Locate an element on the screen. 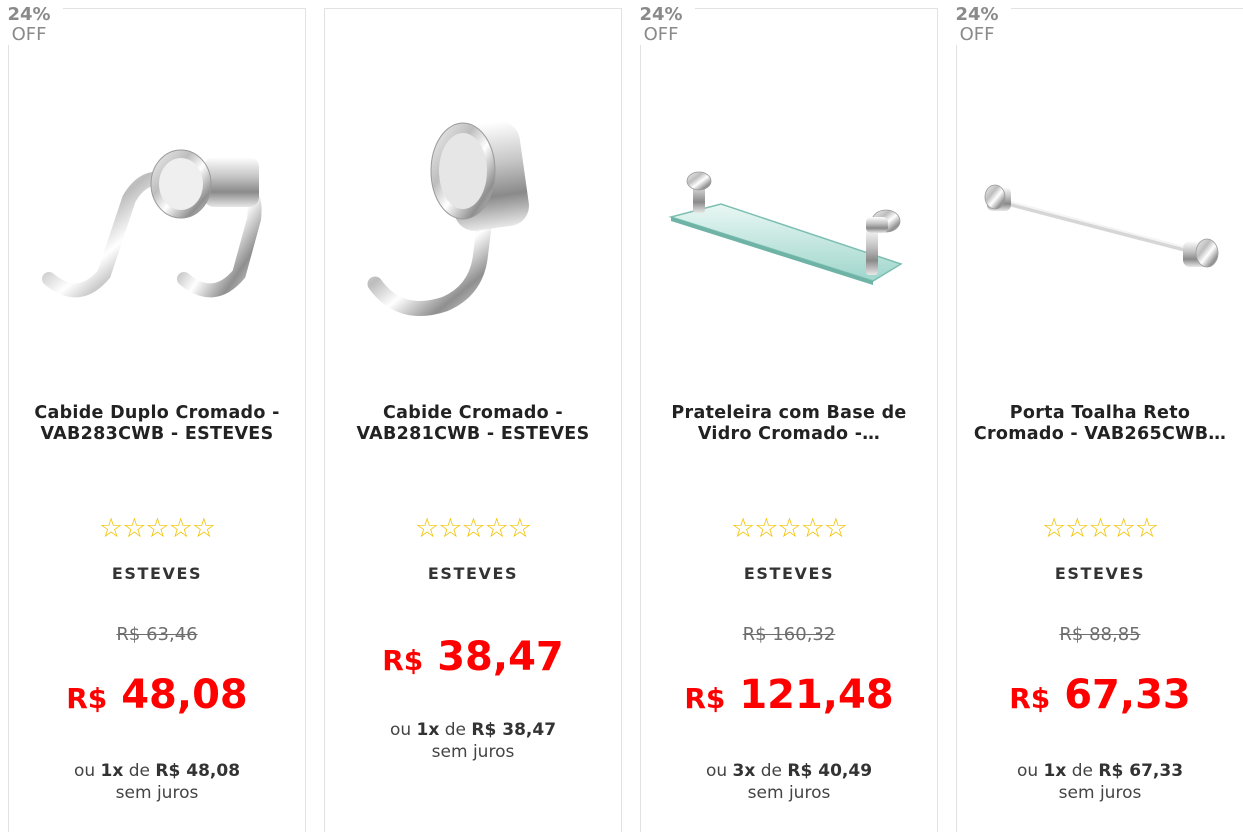  price-value: 38,47 is located at coordinates (500, 657).